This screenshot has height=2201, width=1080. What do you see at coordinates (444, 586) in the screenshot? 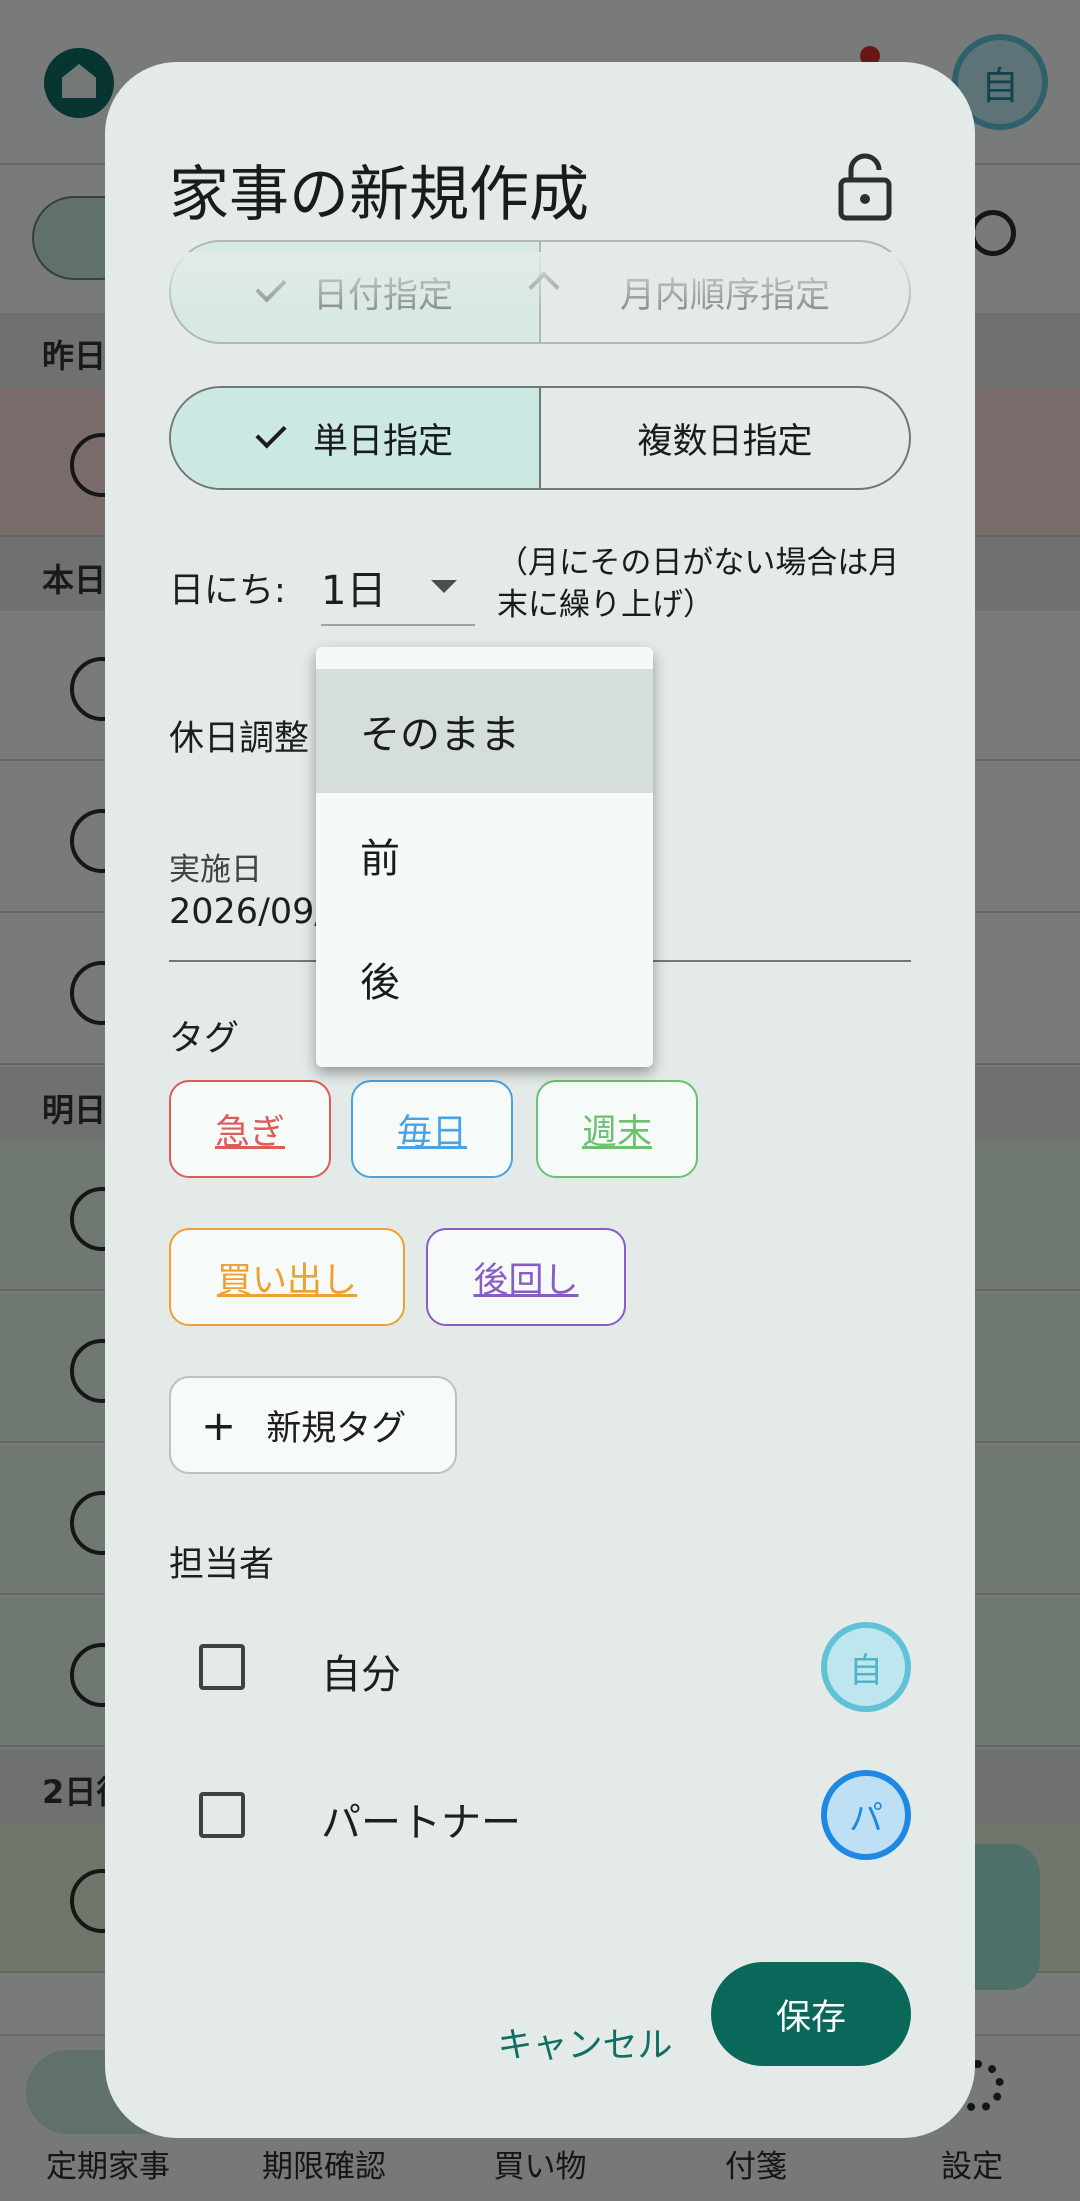
I see `dropdown-arrow-icon` at bounding box center [444, 586].